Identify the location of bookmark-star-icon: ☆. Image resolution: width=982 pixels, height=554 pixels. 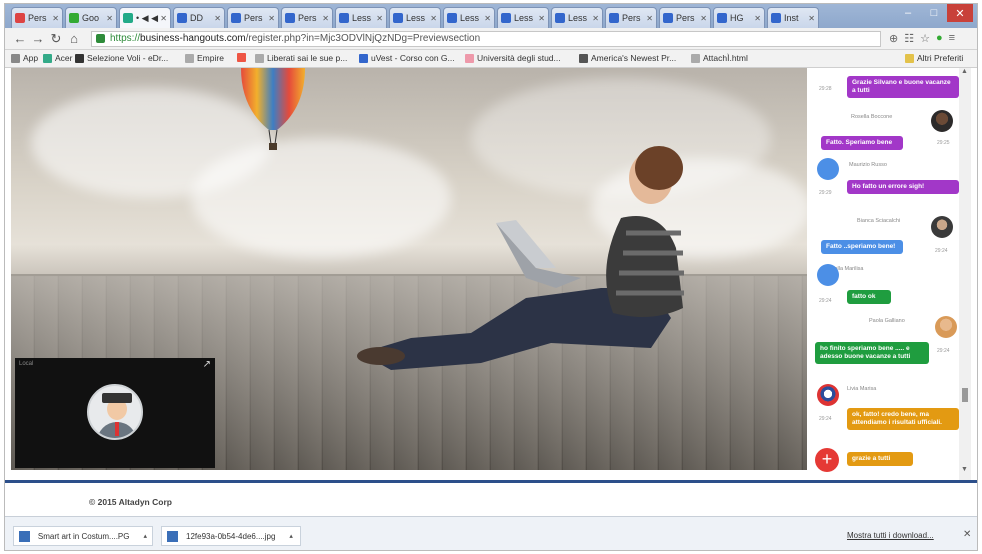
(925, 38).